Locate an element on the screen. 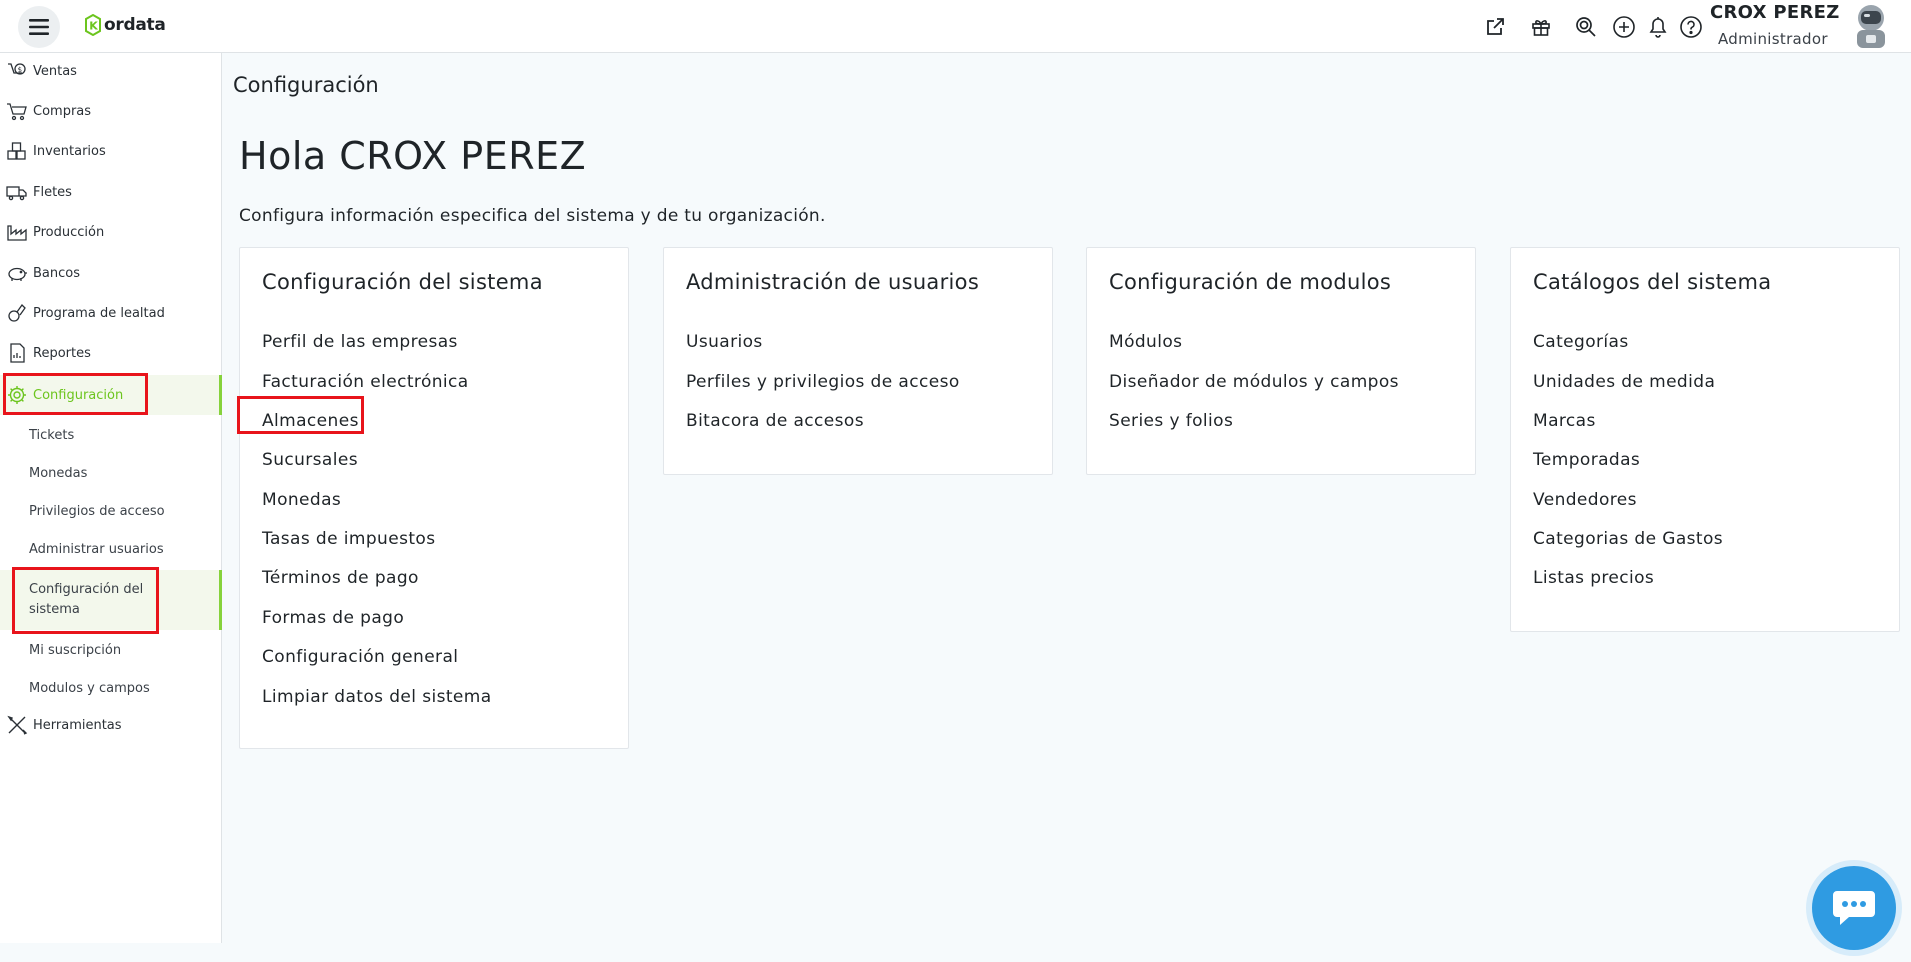 The width and height of the screenshot is (1911, 962). link-series-folios: Series y folios is located at coordinates (1171, 421).